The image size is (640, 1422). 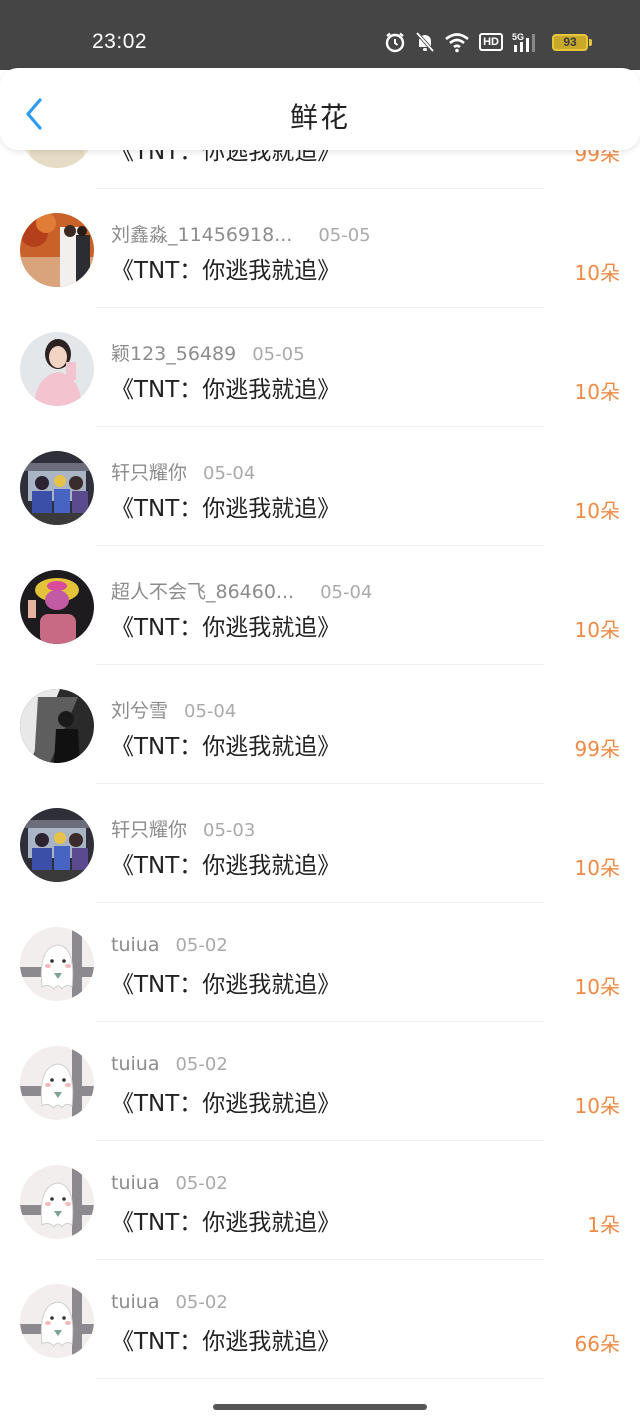 What do you see at coordinates (603, 1225) in the screenshot?
I see `flower-count: 1朵` at bounding box center [603, 1225].